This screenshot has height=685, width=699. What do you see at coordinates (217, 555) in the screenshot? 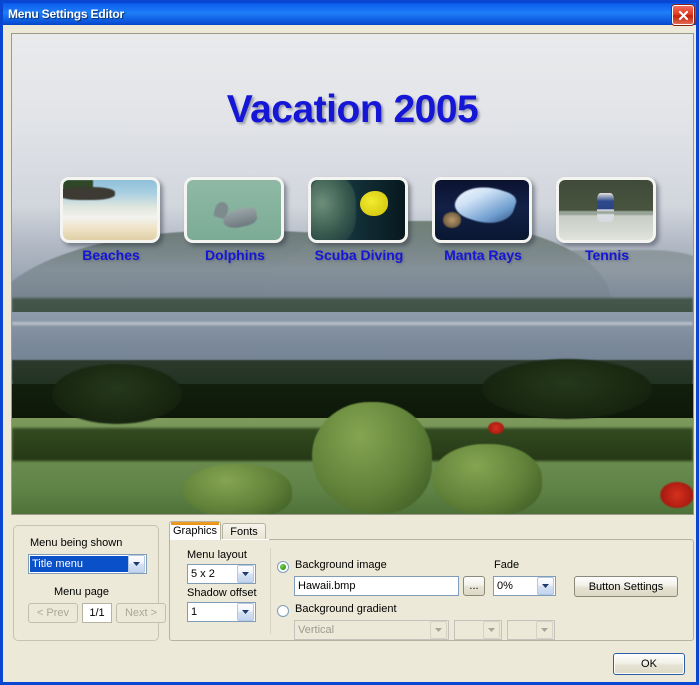
I see `menu-layout-label: Menu layout` at bounding box center [217, 555].